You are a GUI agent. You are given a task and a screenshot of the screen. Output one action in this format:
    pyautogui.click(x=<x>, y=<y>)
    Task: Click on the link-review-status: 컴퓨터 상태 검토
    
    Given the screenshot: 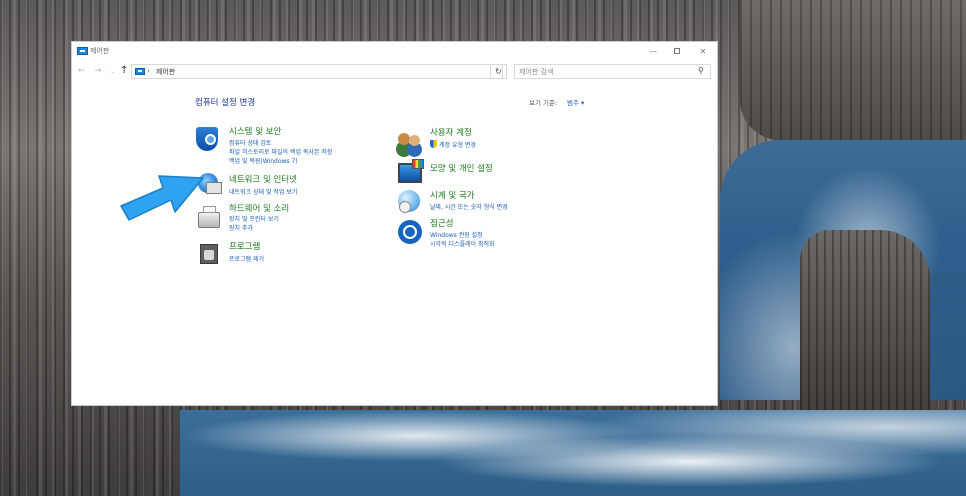 What is the action you would take?
    pyautogui.click(x=250, y=142)
    